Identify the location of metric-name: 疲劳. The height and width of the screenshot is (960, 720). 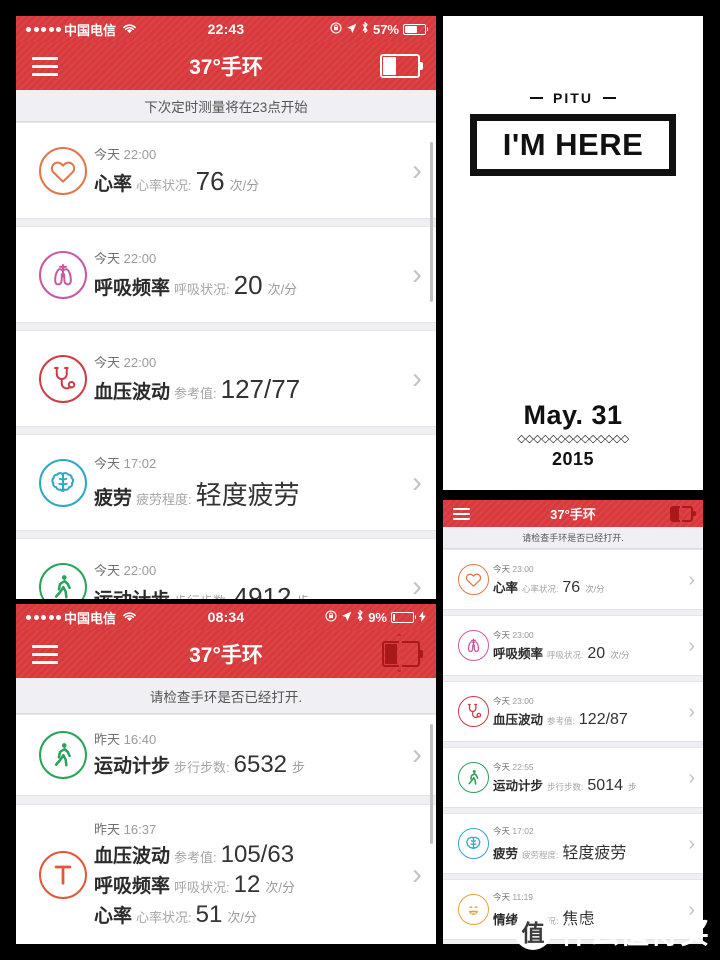
(113, 498).